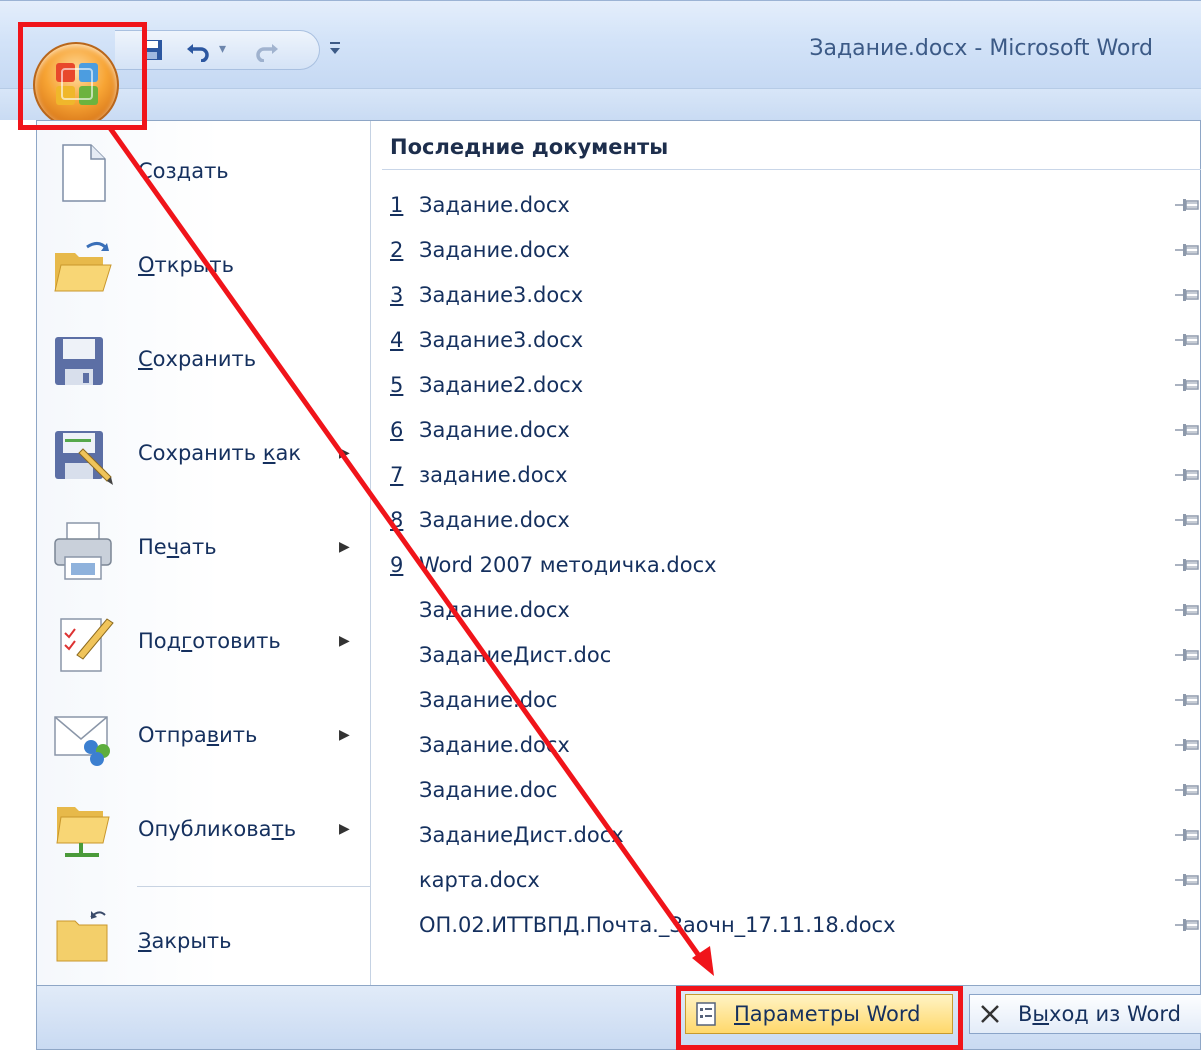 The width and height of the screenshot is (1201, 1050). Describe the element at coordinates (786, 522) in the screenshot. I see `recent-document-item: 8 Задание.docx` at that location.